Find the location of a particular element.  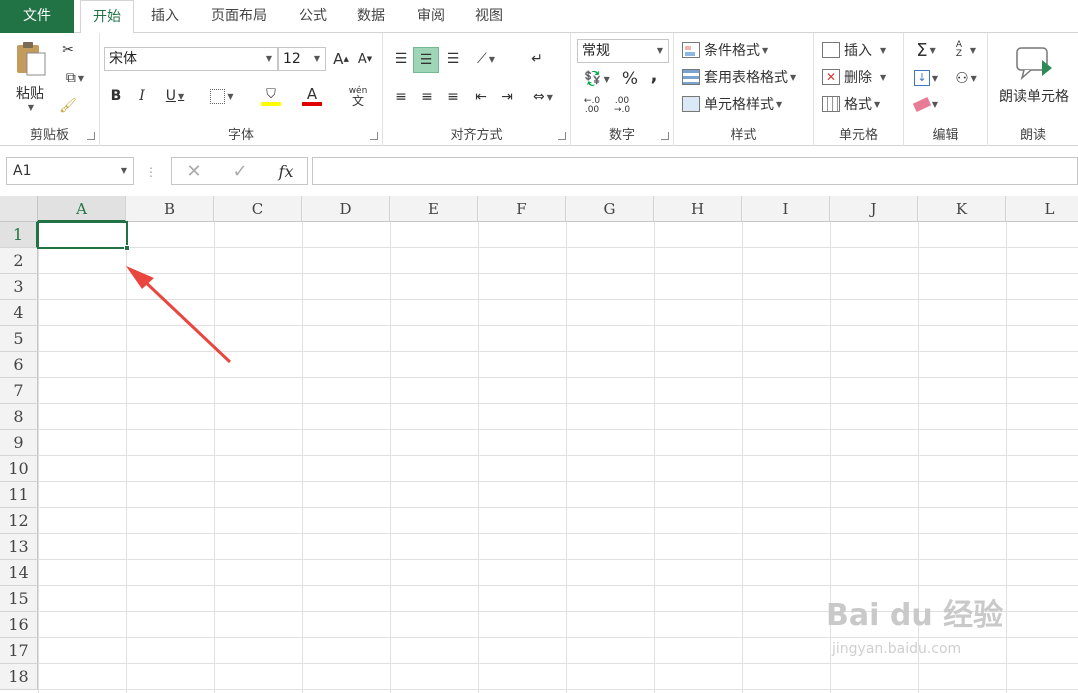

baidu-watermark-url: jingyan.baidu.com is located at coordinates (897, 649).